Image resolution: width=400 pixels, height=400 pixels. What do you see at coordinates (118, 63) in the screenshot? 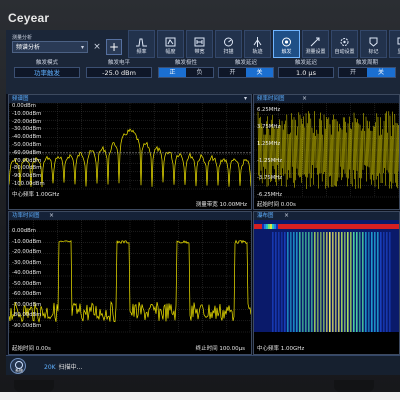
I see `field-label: 触发电平` at bounding box center [118, 63].